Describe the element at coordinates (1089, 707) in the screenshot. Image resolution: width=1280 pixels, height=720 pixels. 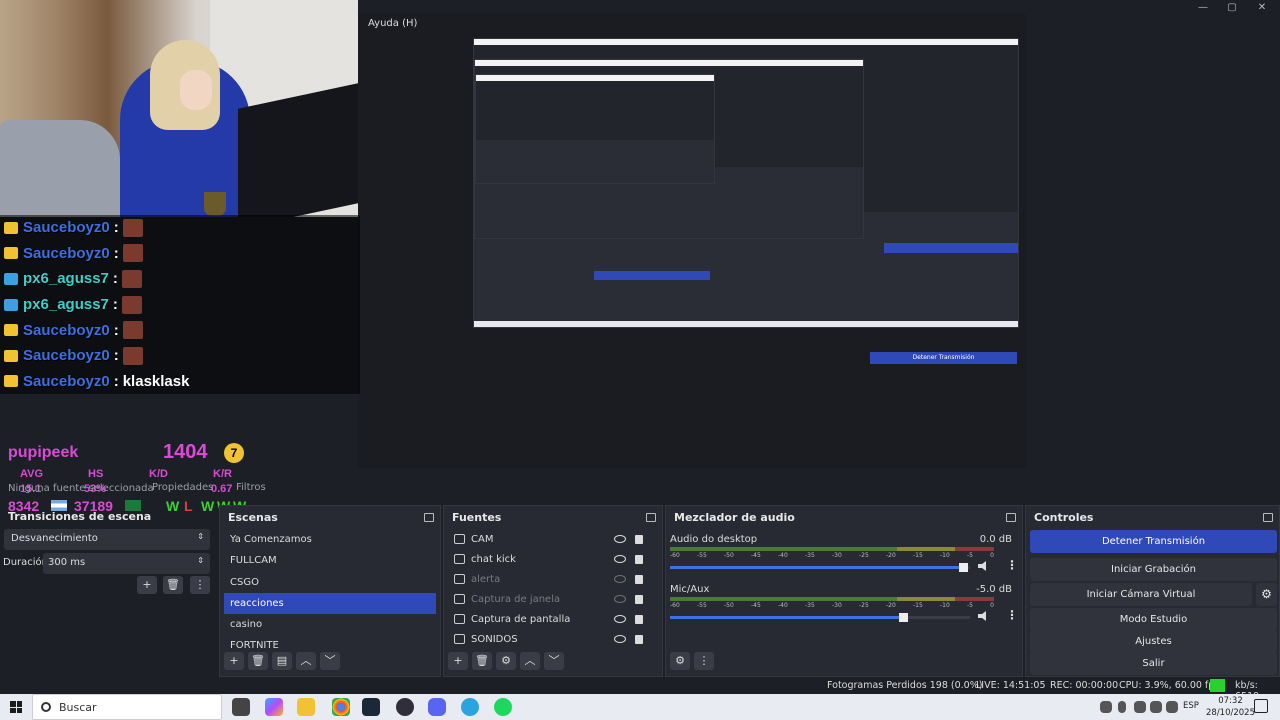
I see `tray-chevron-icon: ︿` at that location.